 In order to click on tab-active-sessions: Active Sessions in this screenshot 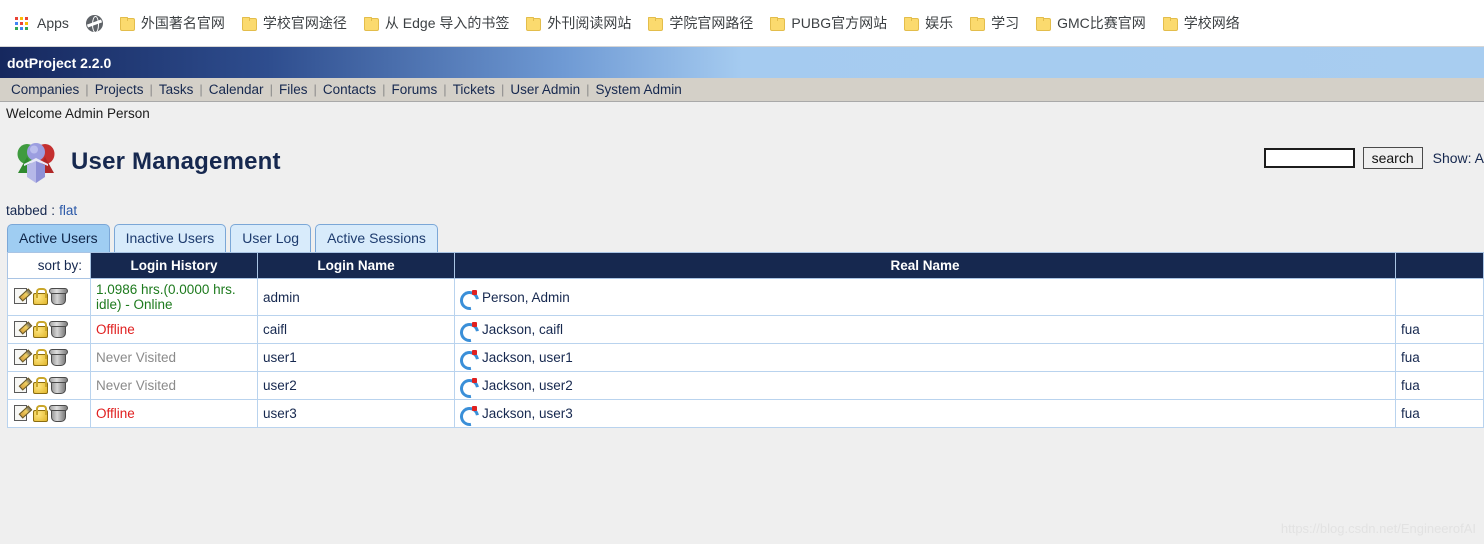, I will do `click(376, 238)`.